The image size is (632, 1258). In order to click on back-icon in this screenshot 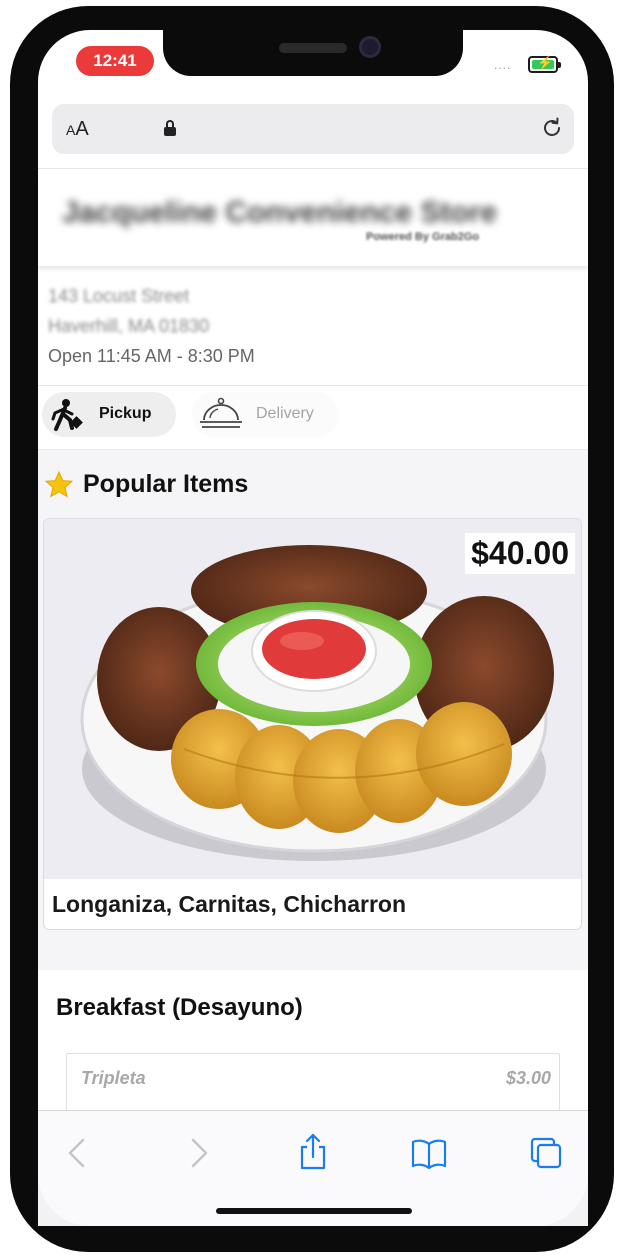, I will do `click(78, 1153)`.